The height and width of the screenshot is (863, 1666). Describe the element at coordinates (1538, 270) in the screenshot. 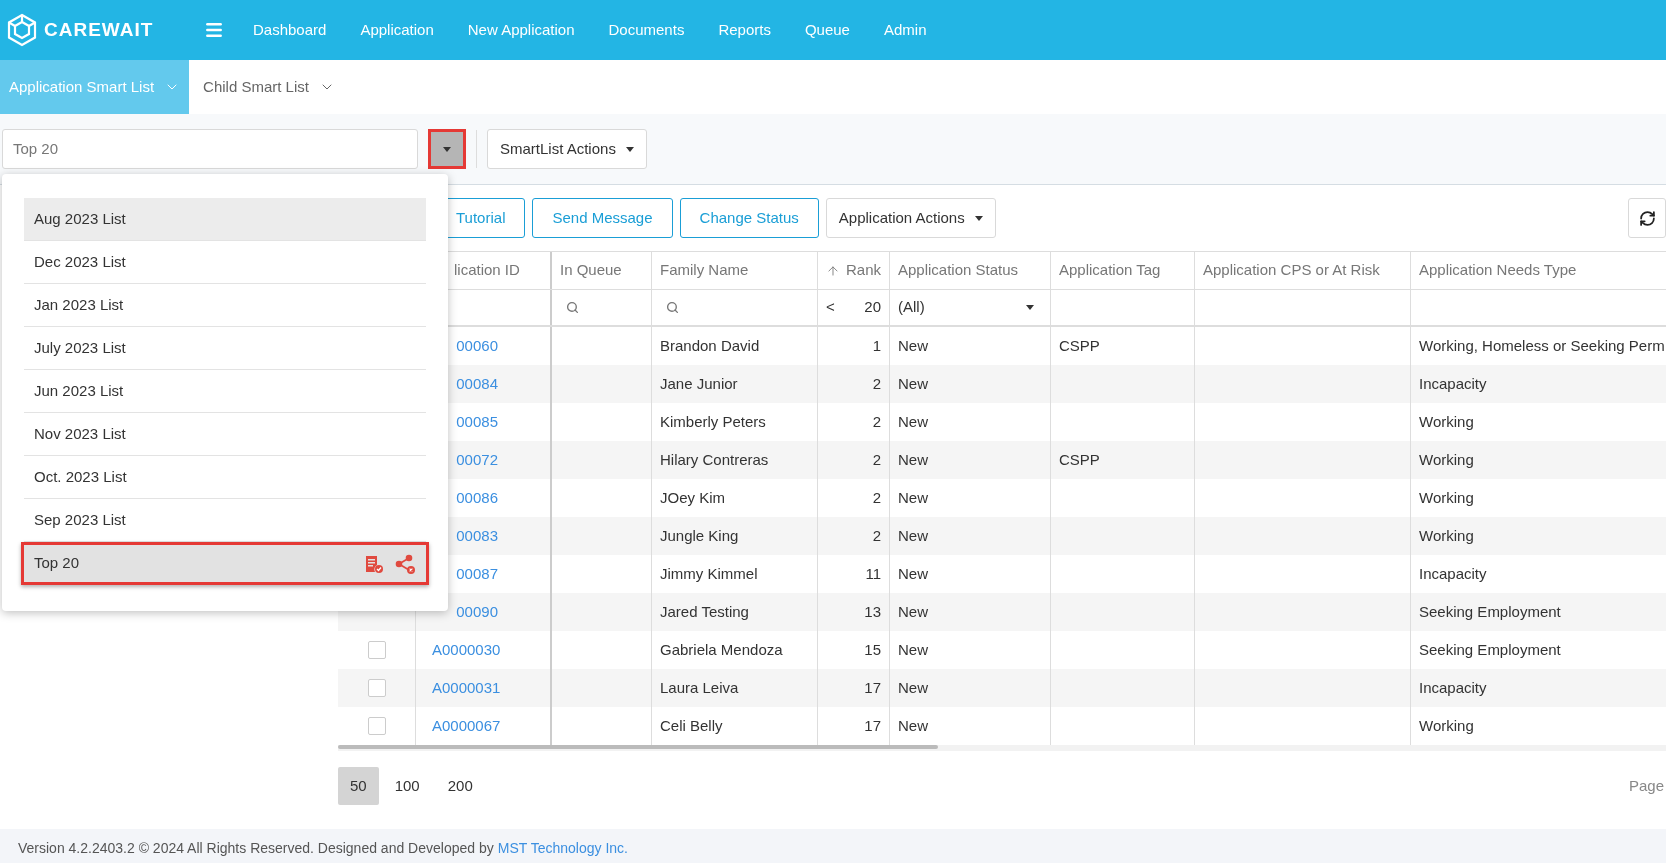

I see `column-header: Application Needs Type` at that location.